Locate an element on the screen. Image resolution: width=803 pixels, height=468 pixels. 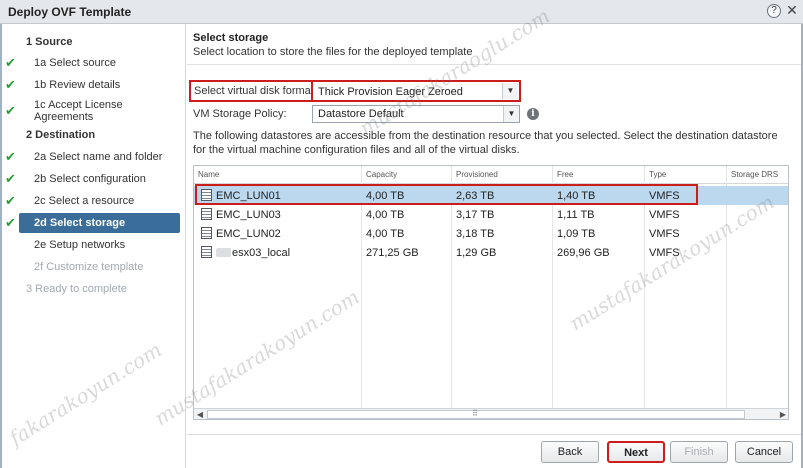
step-label: 3 Ready to complete is located at coordinates (76, 289).